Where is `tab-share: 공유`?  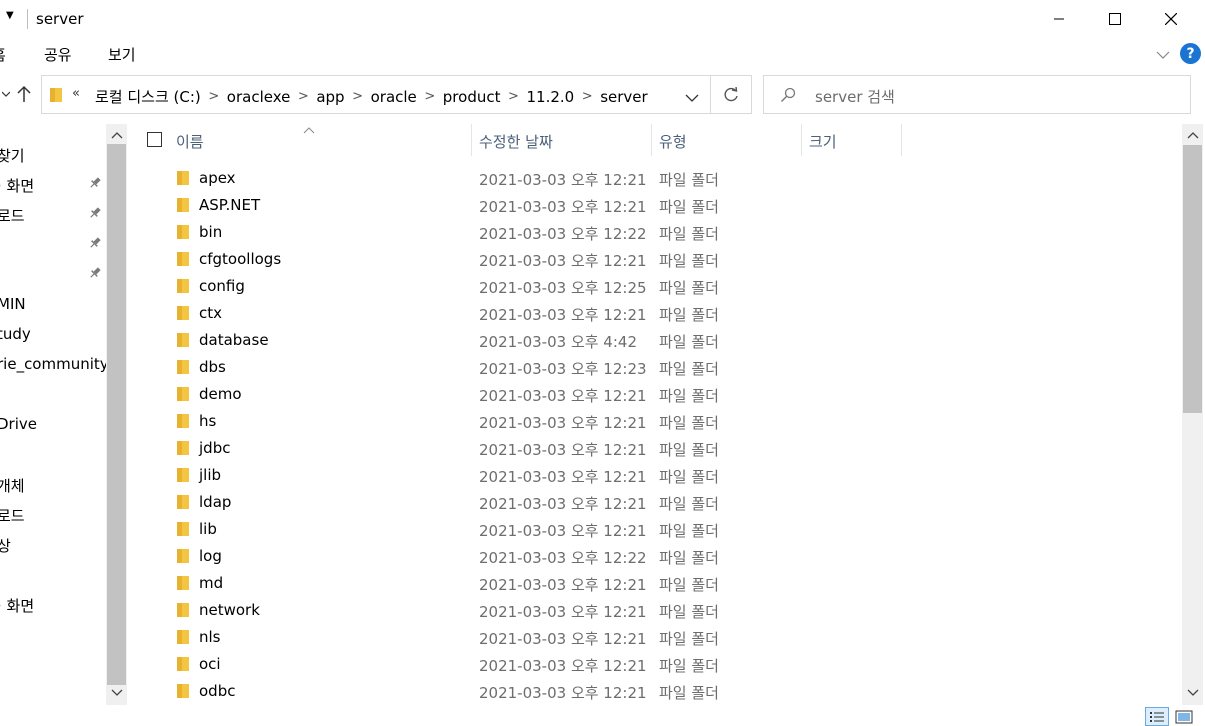
tab-share: 공유 is located at coordinates (58, 54).